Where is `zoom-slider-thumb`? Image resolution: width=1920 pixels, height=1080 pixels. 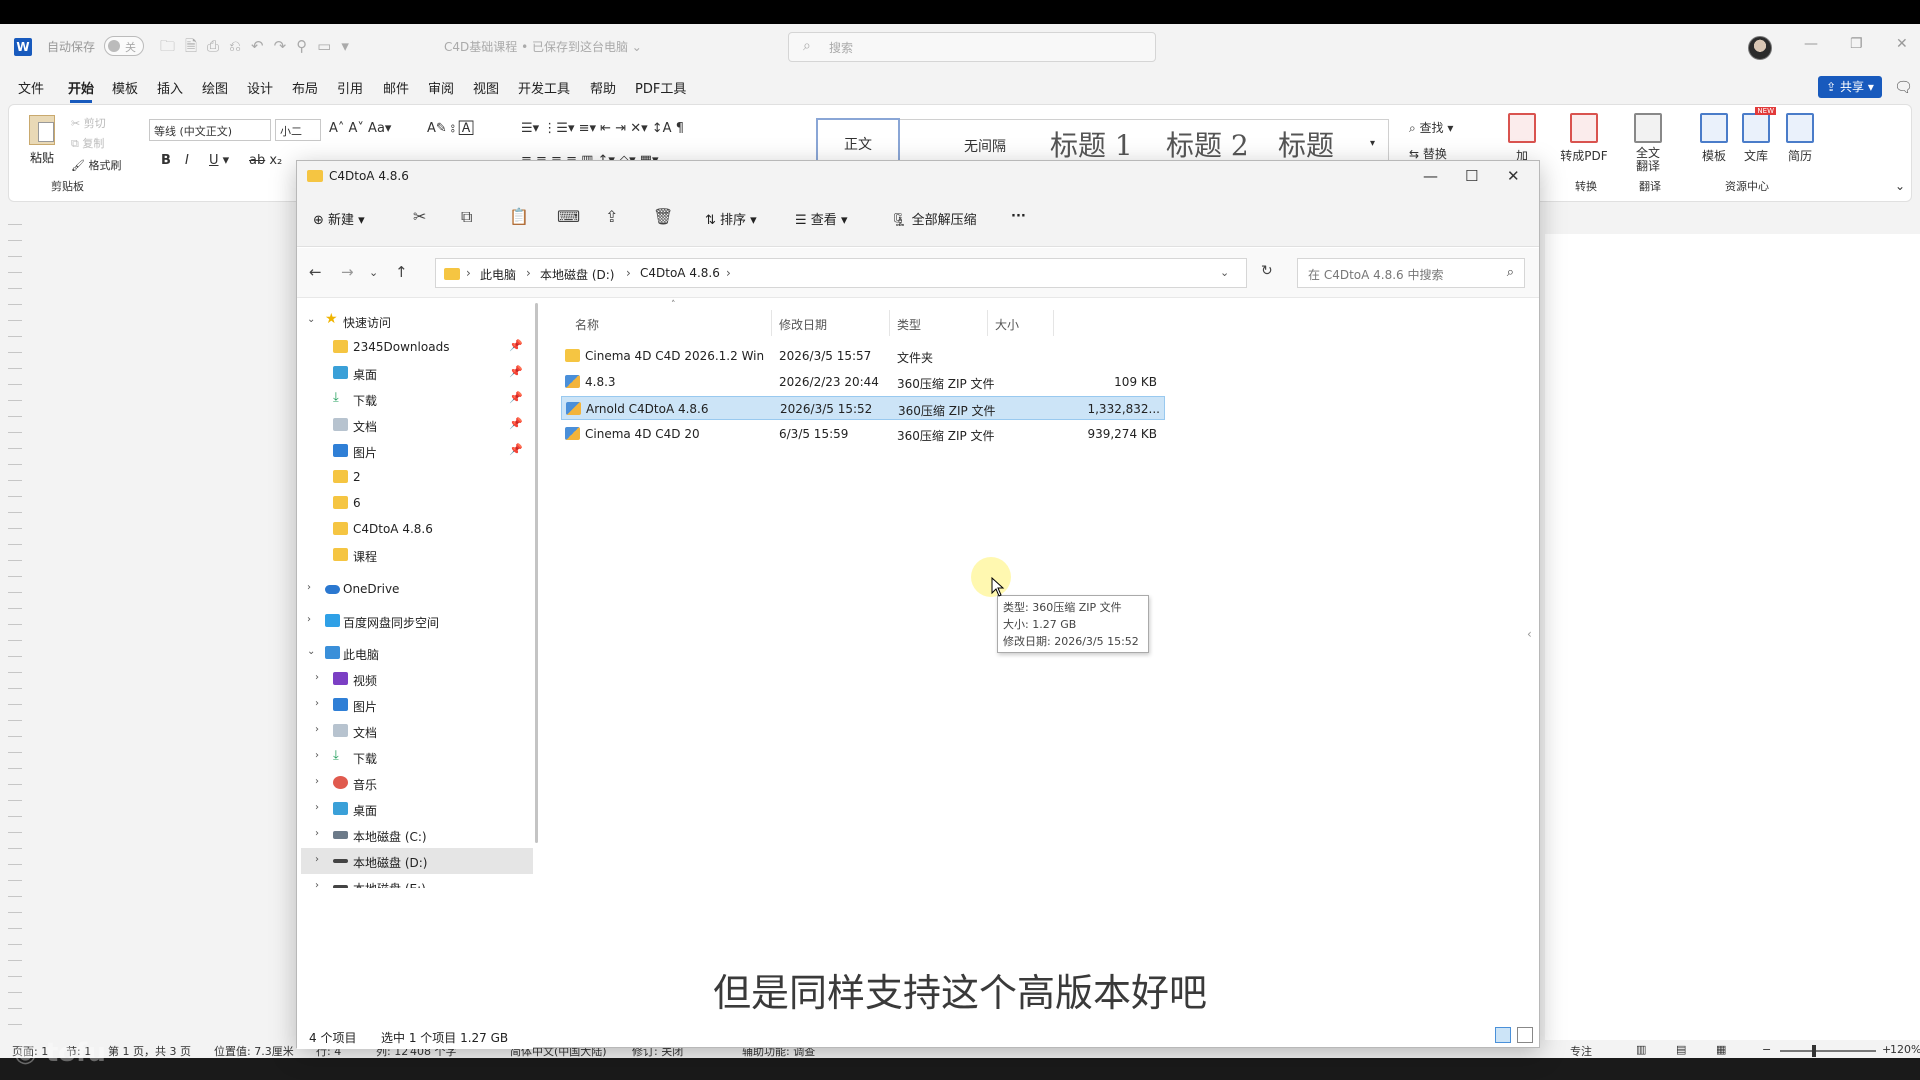
zoom-slider-thumb is located at coordinates (1814, 1051).